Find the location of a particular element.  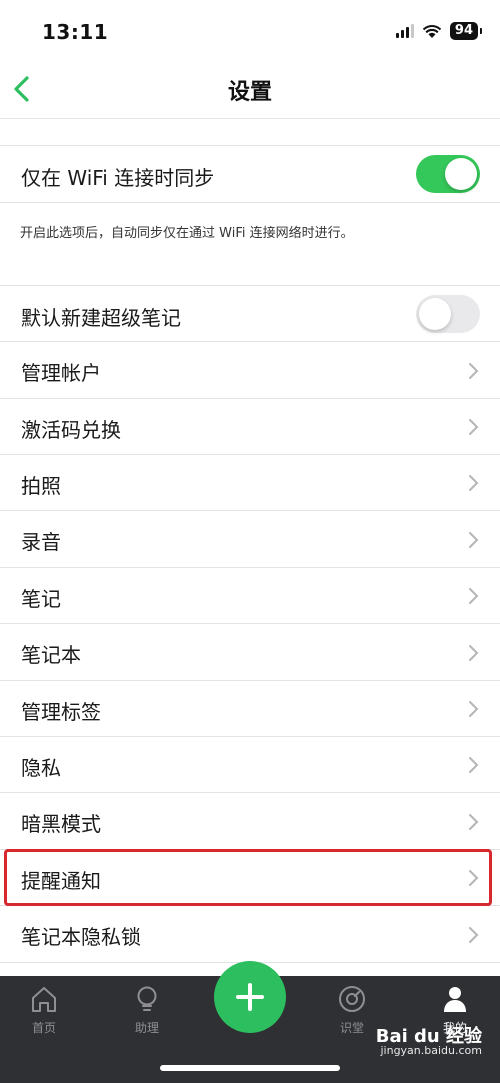

super-note-label: 默认新建超级笔记 is located at coordinates (101, 318).